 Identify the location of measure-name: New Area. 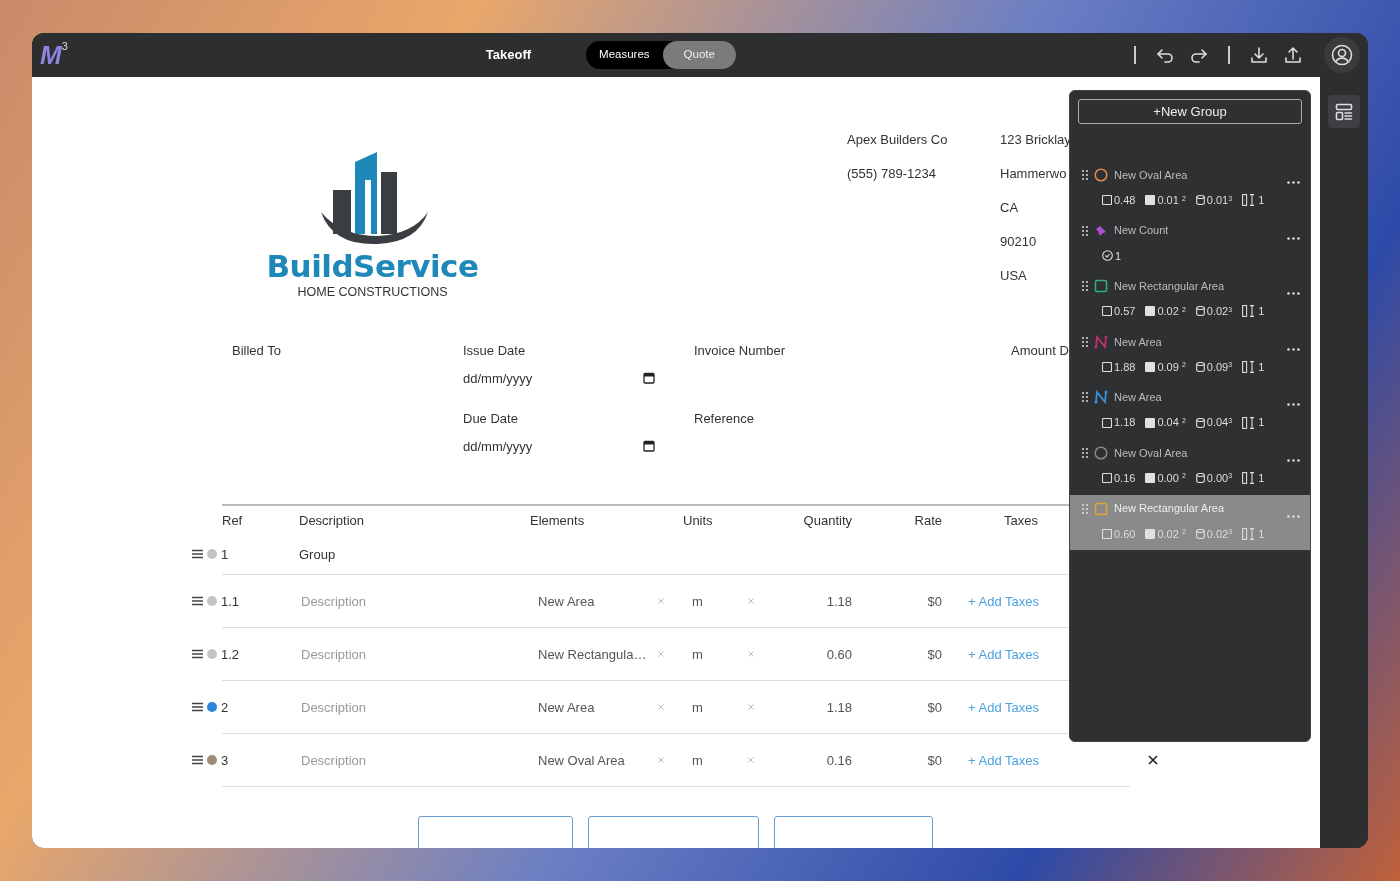
(1138, 342).